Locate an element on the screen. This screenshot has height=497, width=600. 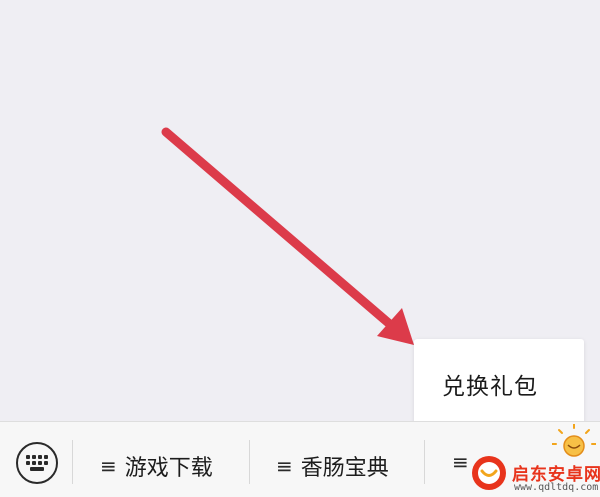
redeem-gift-pack-menu-item: 兑换礼包 is located at coordinates (490, 384).